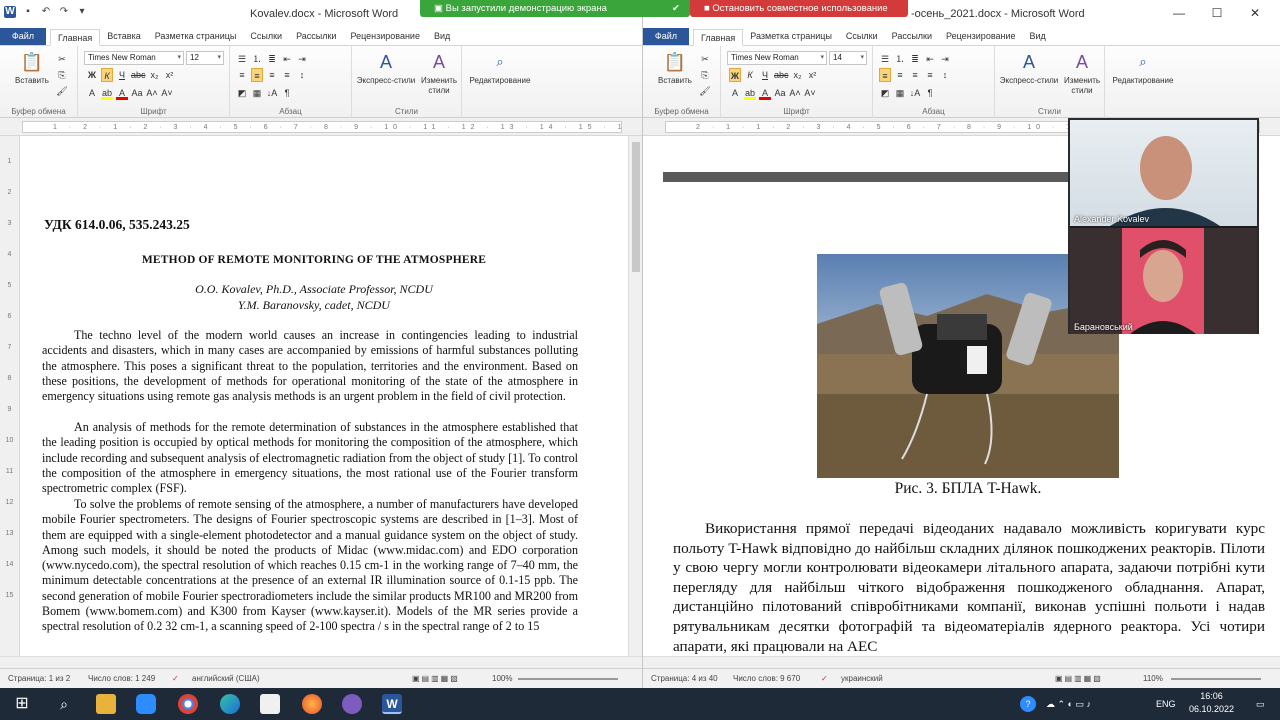 The height and width of the screenshot is (720, 1280). I want to click on file-explorer-icon, so click(106, 704).